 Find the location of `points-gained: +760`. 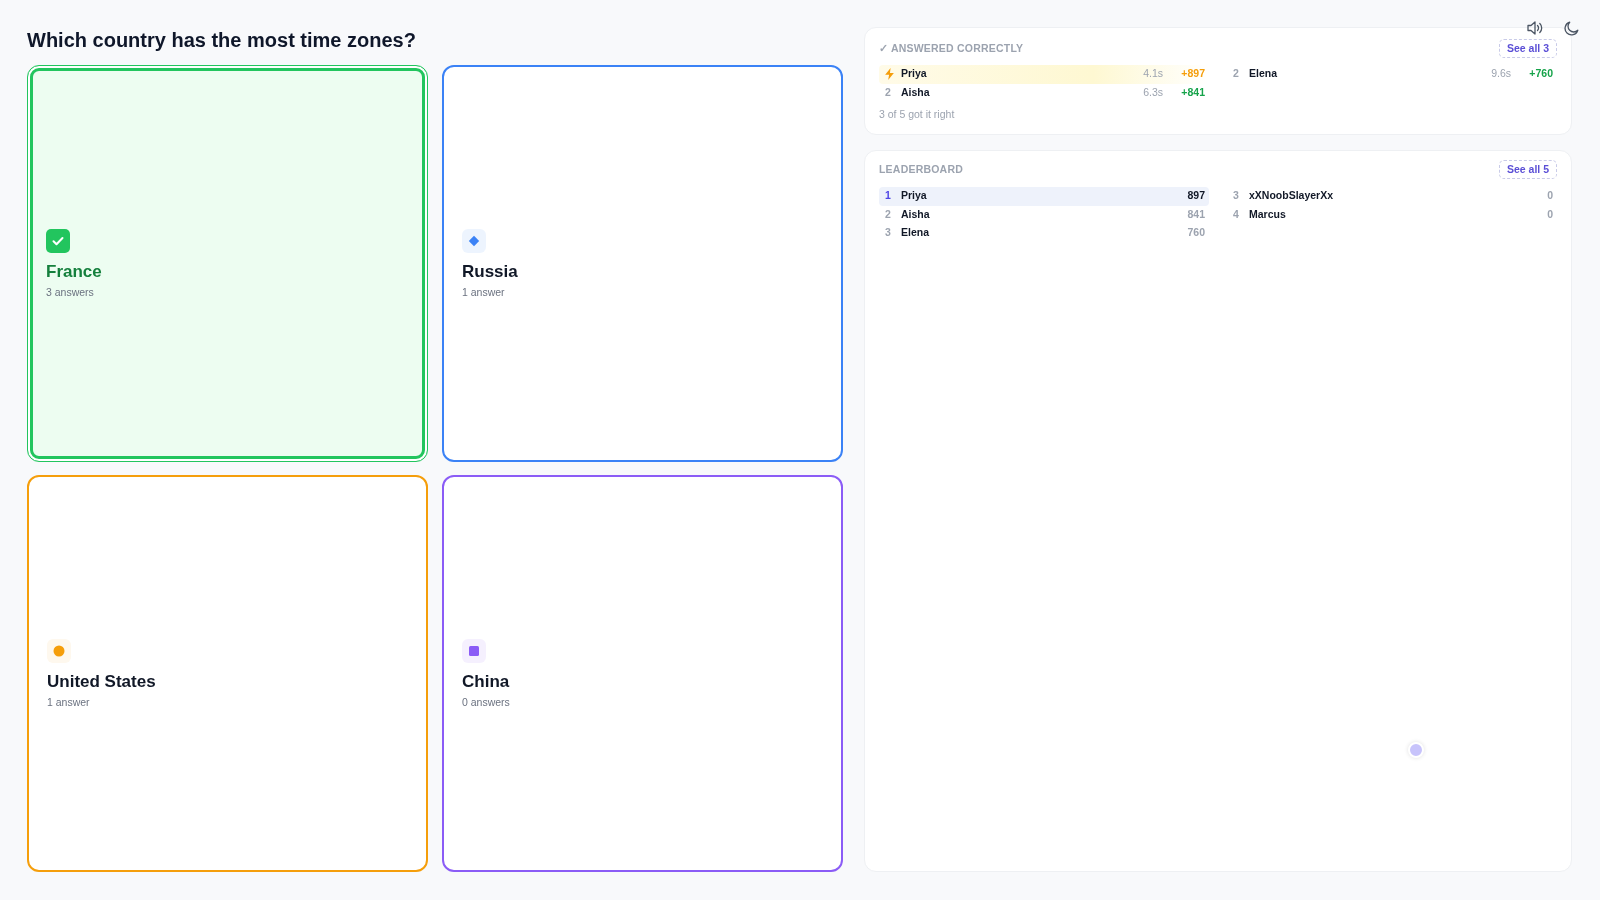

points-gained: +760 is located at coordinates (1541, 74).